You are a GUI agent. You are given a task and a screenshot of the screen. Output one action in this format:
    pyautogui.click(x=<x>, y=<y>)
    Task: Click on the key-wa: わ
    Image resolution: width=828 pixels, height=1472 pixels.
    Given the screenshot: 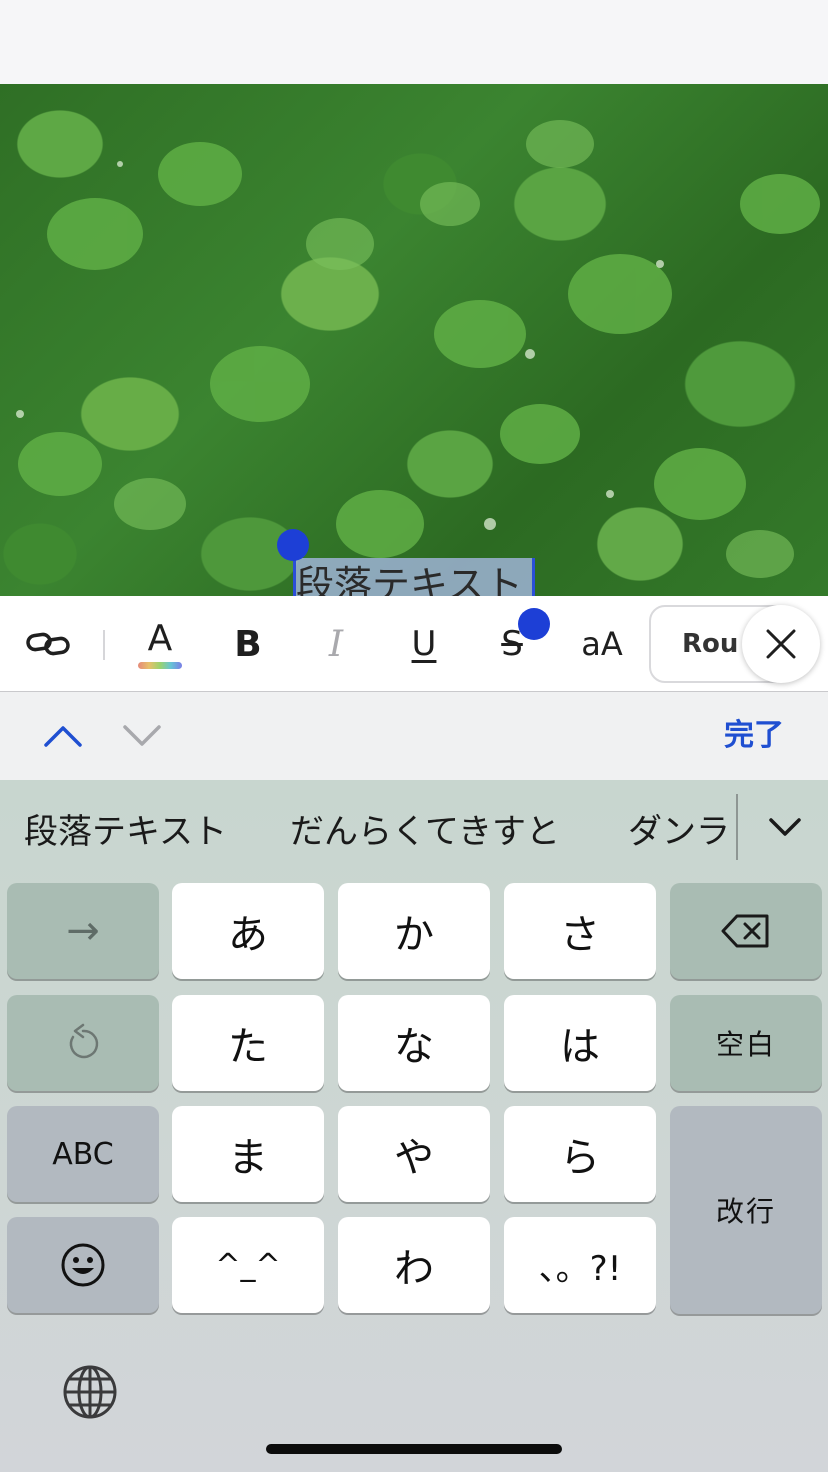 What is the action you would take?
    pyautogui.click(x=414, y=1265)
    